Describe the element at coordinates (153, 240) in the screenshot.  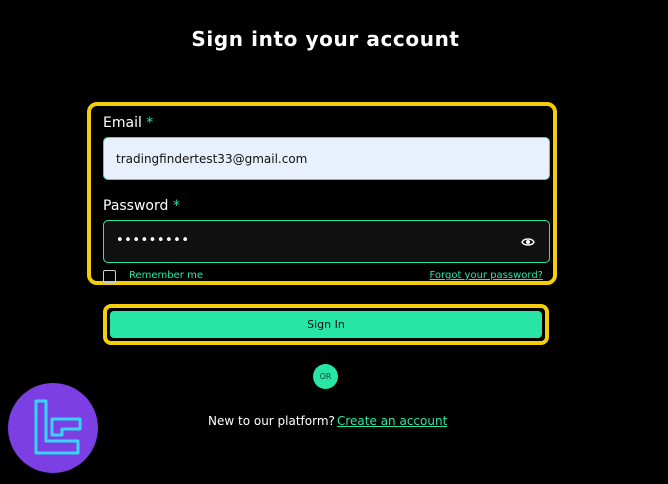
I see `password-value: •••••••••` at that location.